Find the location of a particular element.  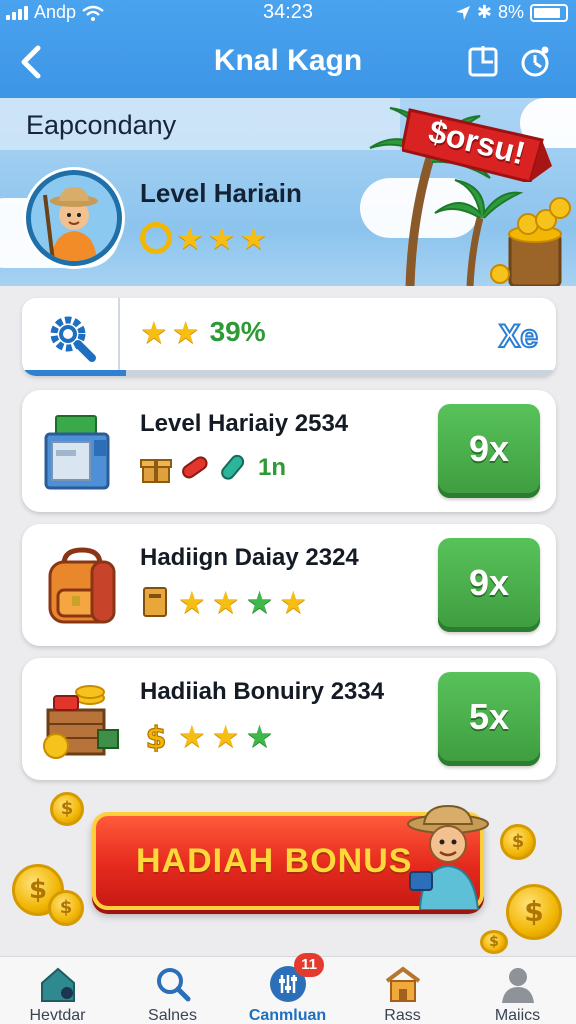

nav-label: Rass is located at coordinates (402, 1015).